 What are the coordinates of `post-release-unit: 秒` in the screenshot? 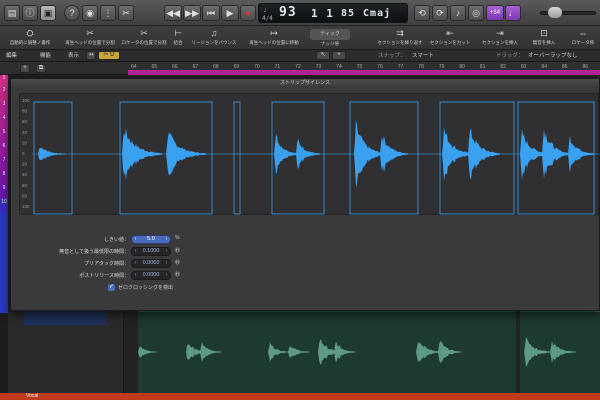 It's located at (178, 275).